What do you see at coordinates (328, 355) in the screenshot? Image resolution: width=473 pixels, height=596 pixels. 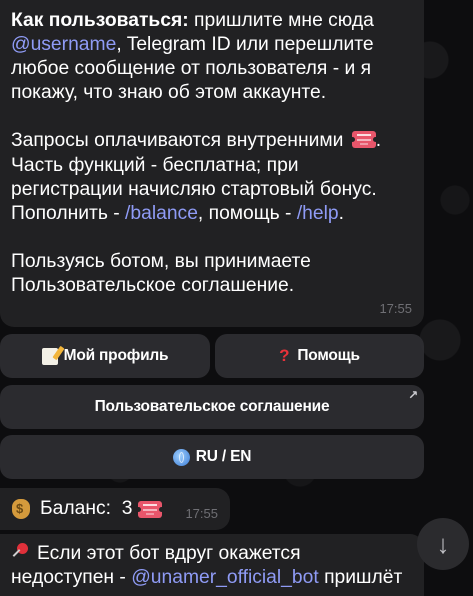 I see `help-button-label: Помощь` at bounding box center [328, 355].